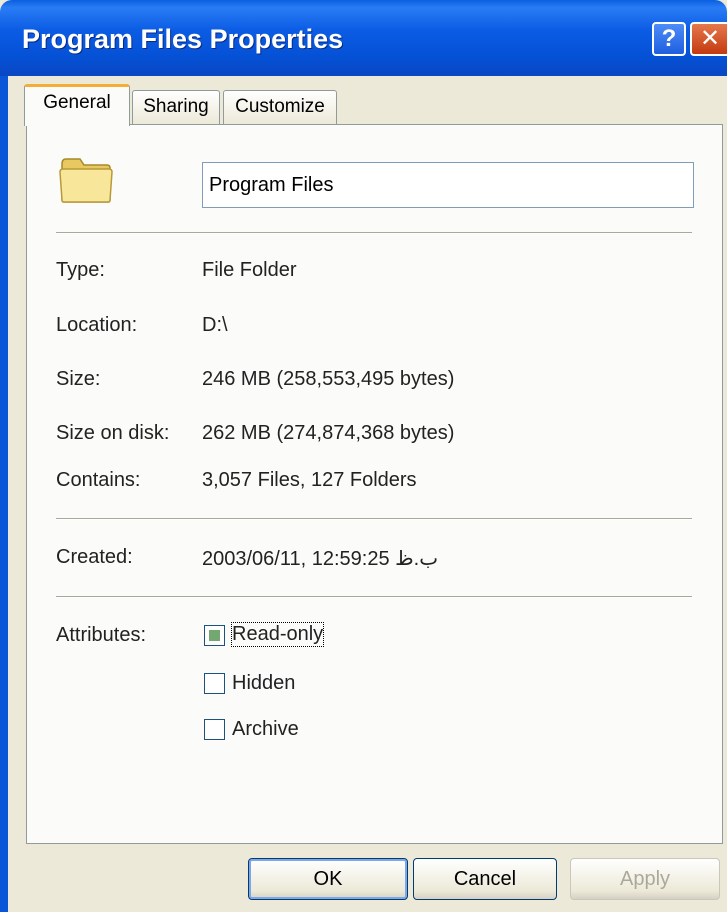 The image size is (727, 912). I want to click on read-only-checkbox, so click(214, 635).